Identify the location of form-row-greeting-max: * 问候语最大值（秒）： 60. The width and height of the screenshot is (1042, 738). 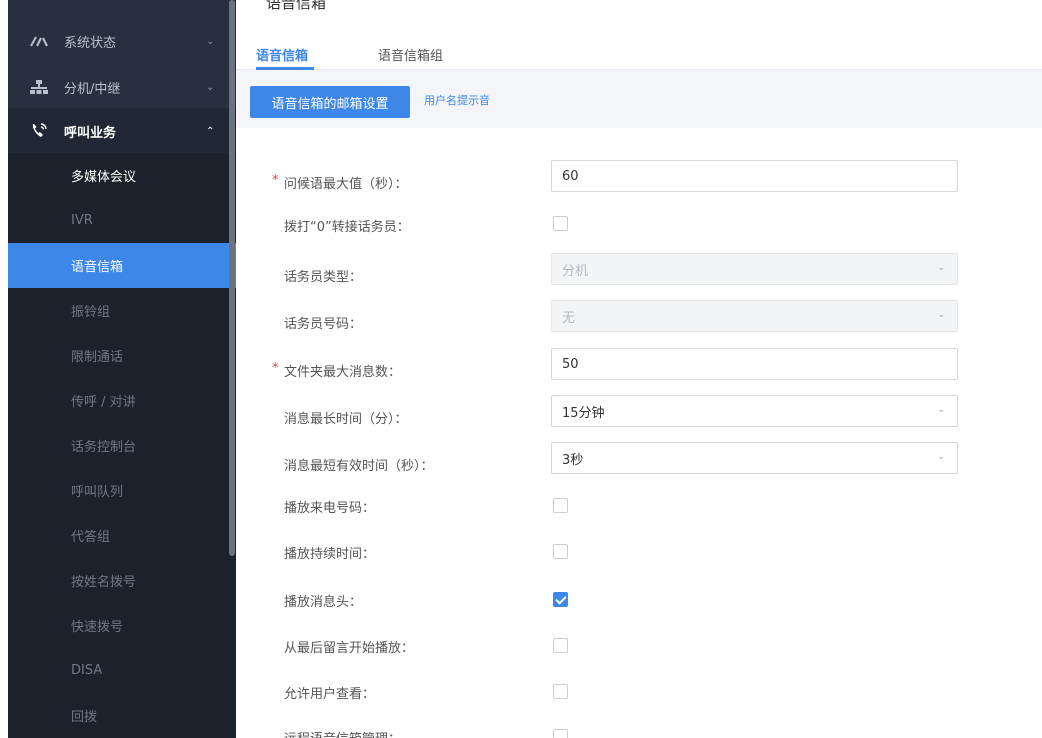
(639, 183).